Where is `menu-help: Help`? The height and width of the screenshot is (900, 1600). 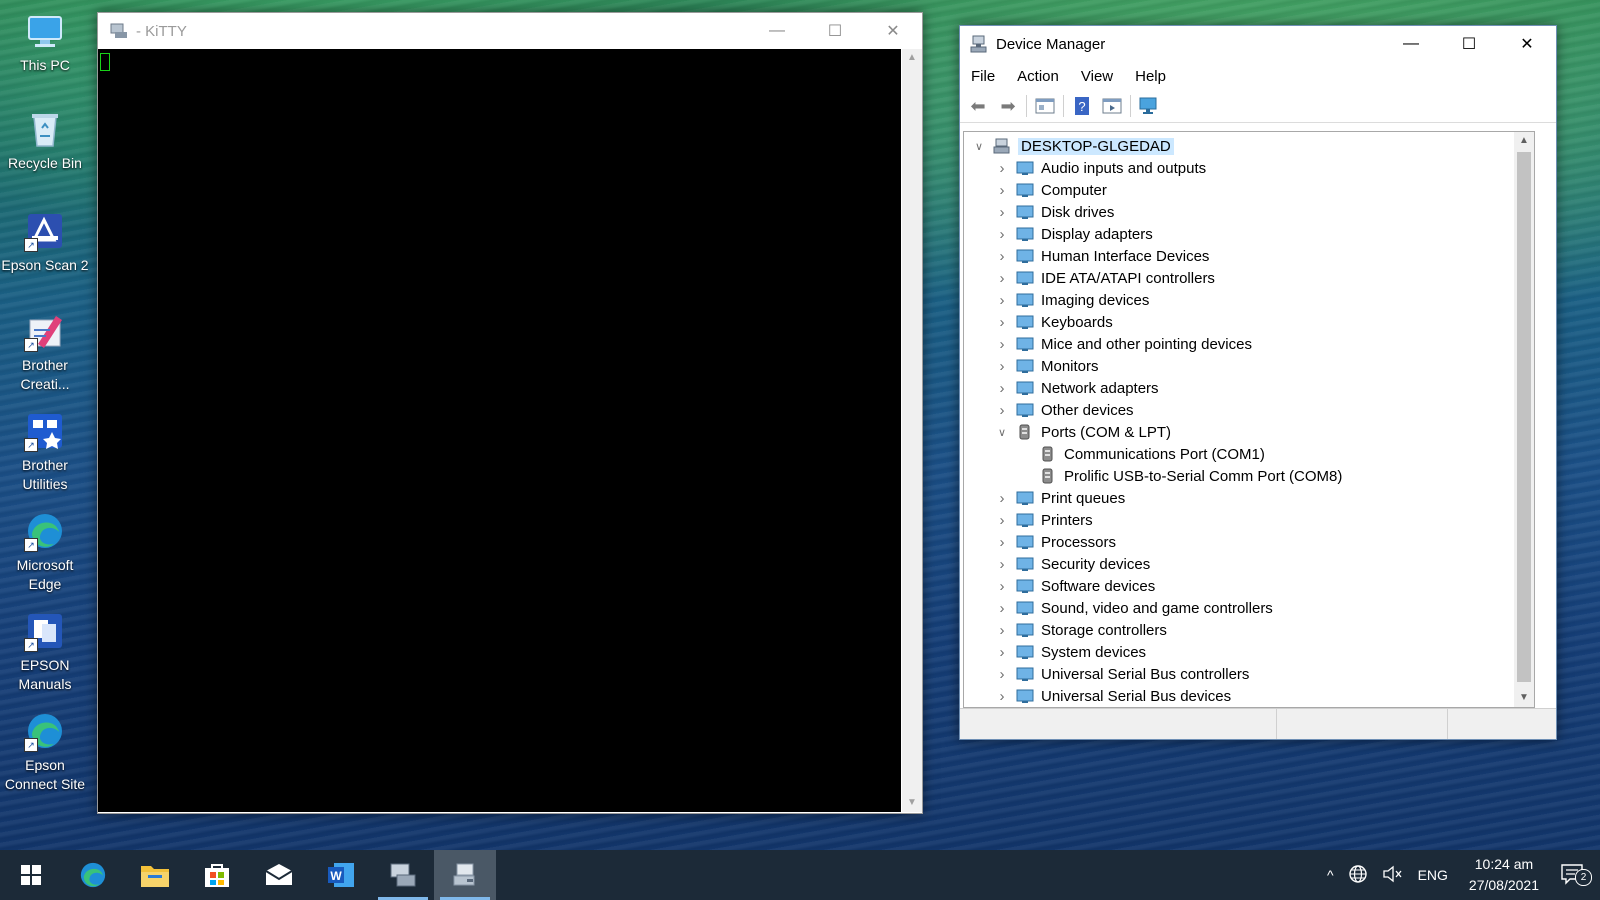 menu-help: Help is located at coordinates (1150, 76).